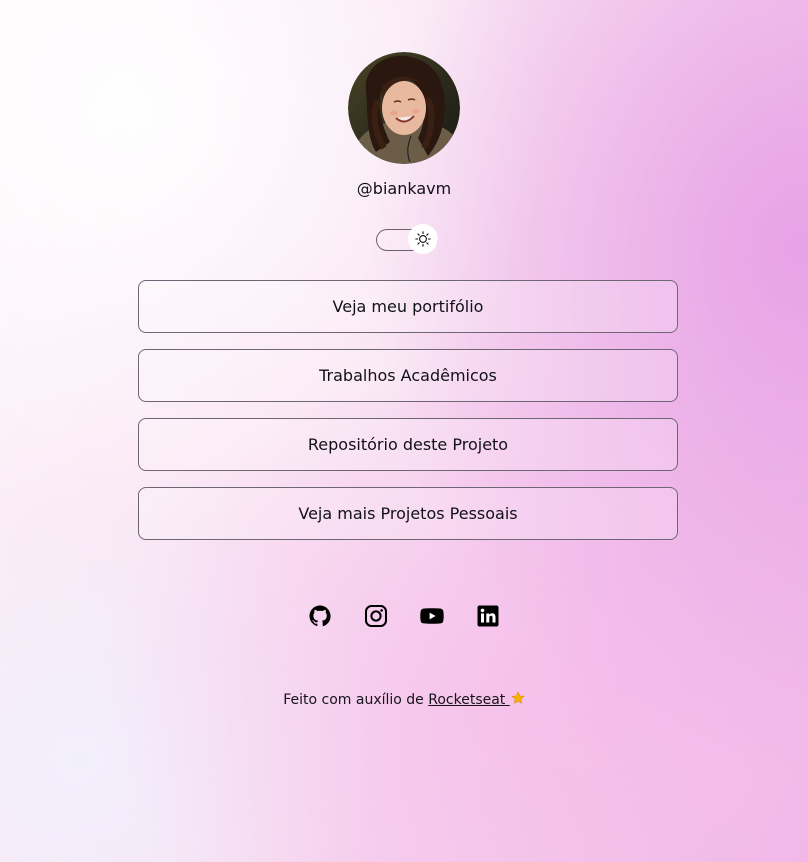  What do you see at coordinates (408, 375) in the screenshot?
I see `academic-works-link-button: Trabalhos Acadêmicos` at bounding box center [408, 375].